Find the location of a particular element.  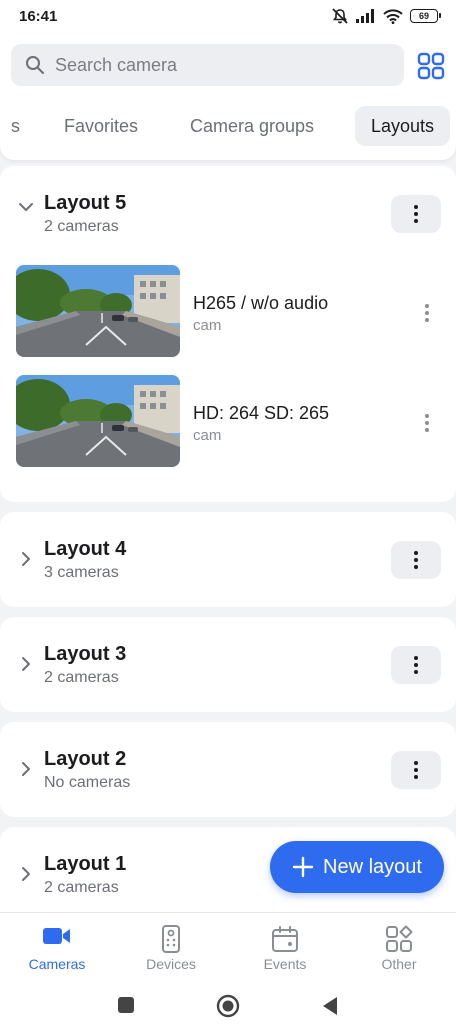

battery-level: 69 is located at coordinates (423, 16).